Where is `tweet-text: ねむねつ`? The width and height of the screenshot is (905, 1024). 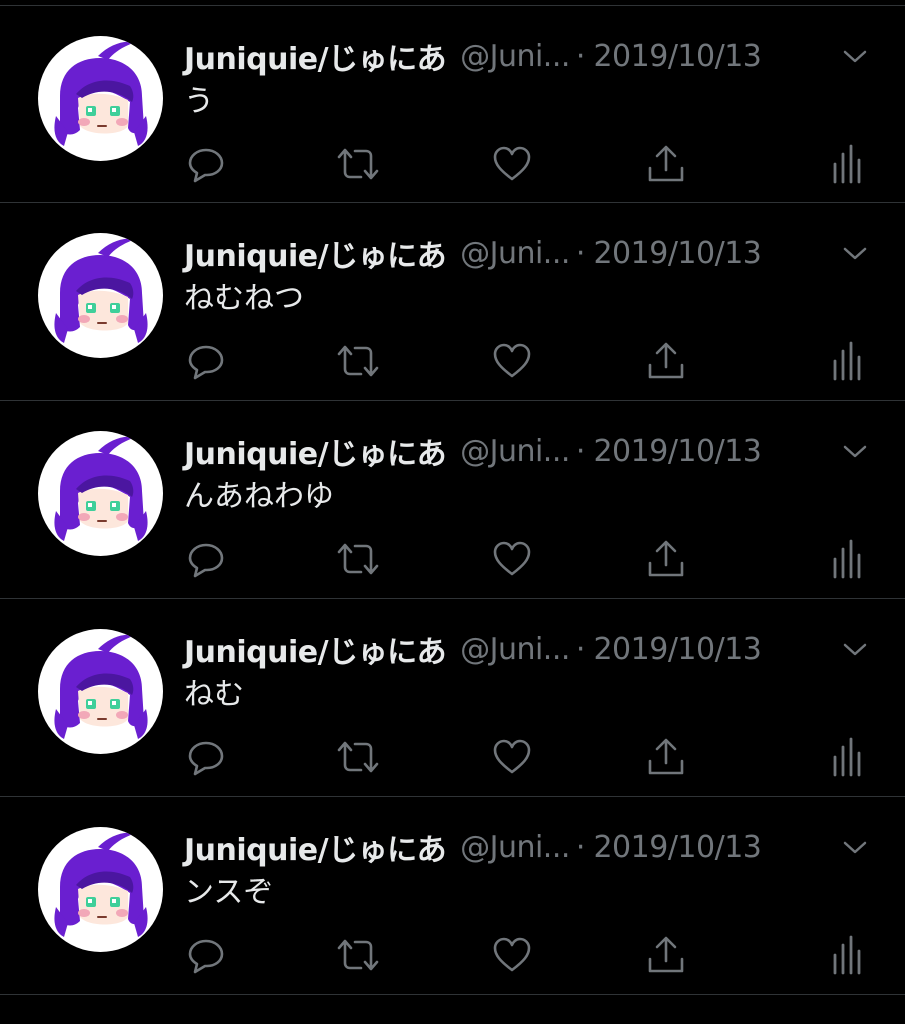
tweet-text: ねむねつ is located at coordinates (244, 298).